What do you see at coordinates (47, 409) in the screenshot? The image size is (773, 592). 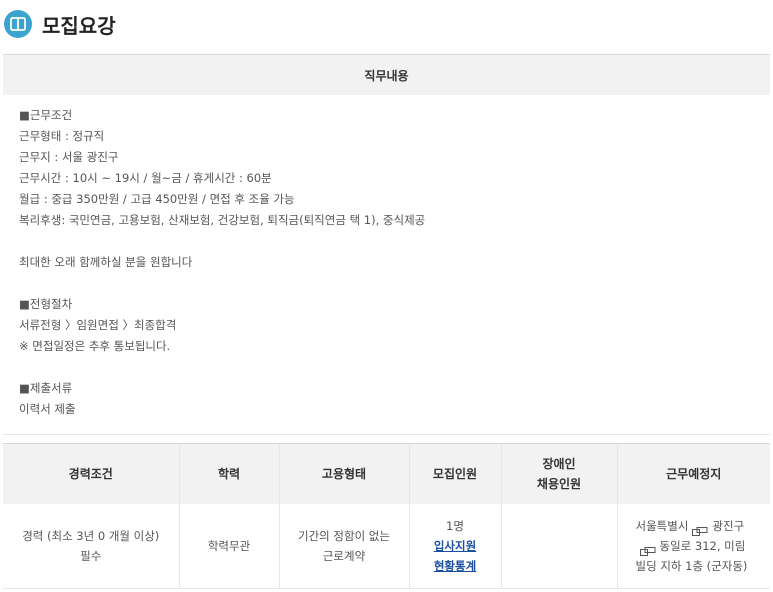 I see `job-line: 이력서 제출` at bounding box center [47, 409].